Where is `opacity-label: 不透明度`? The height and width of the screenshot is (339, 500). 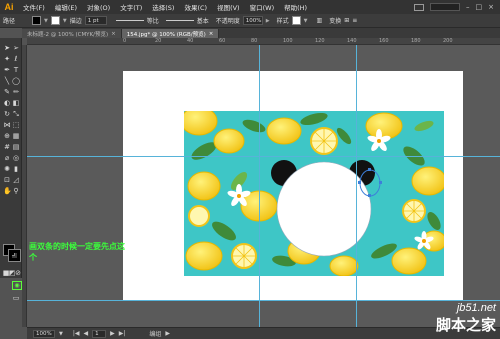 opacity-label: 不透明度 is located at coordinates (228, 20).